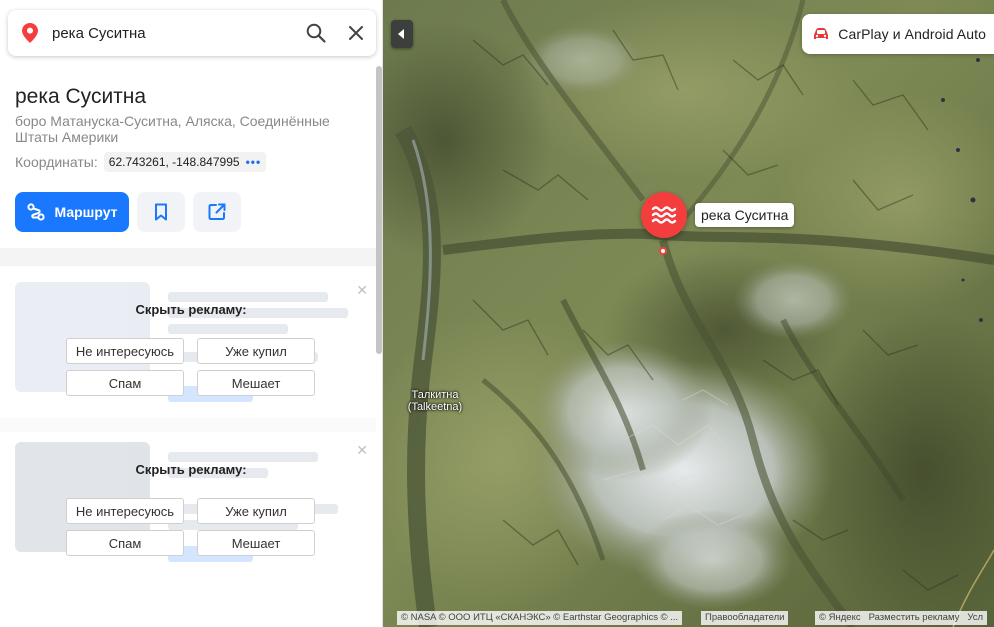  Describe the element at coordinates (745, 618) in the screenshot. I see `copyright-holders-link: Правообладатели` at that location.